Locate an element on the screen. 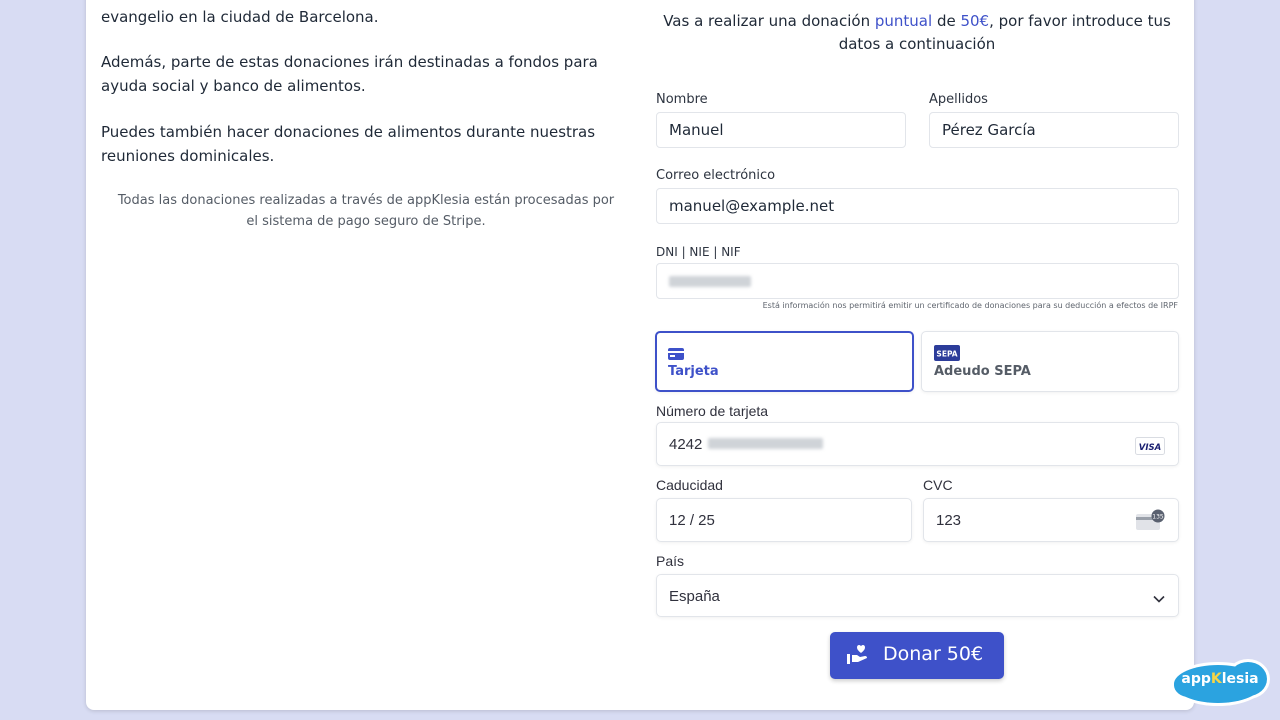  donate-hand-icon is located at coordinates (858, 657).